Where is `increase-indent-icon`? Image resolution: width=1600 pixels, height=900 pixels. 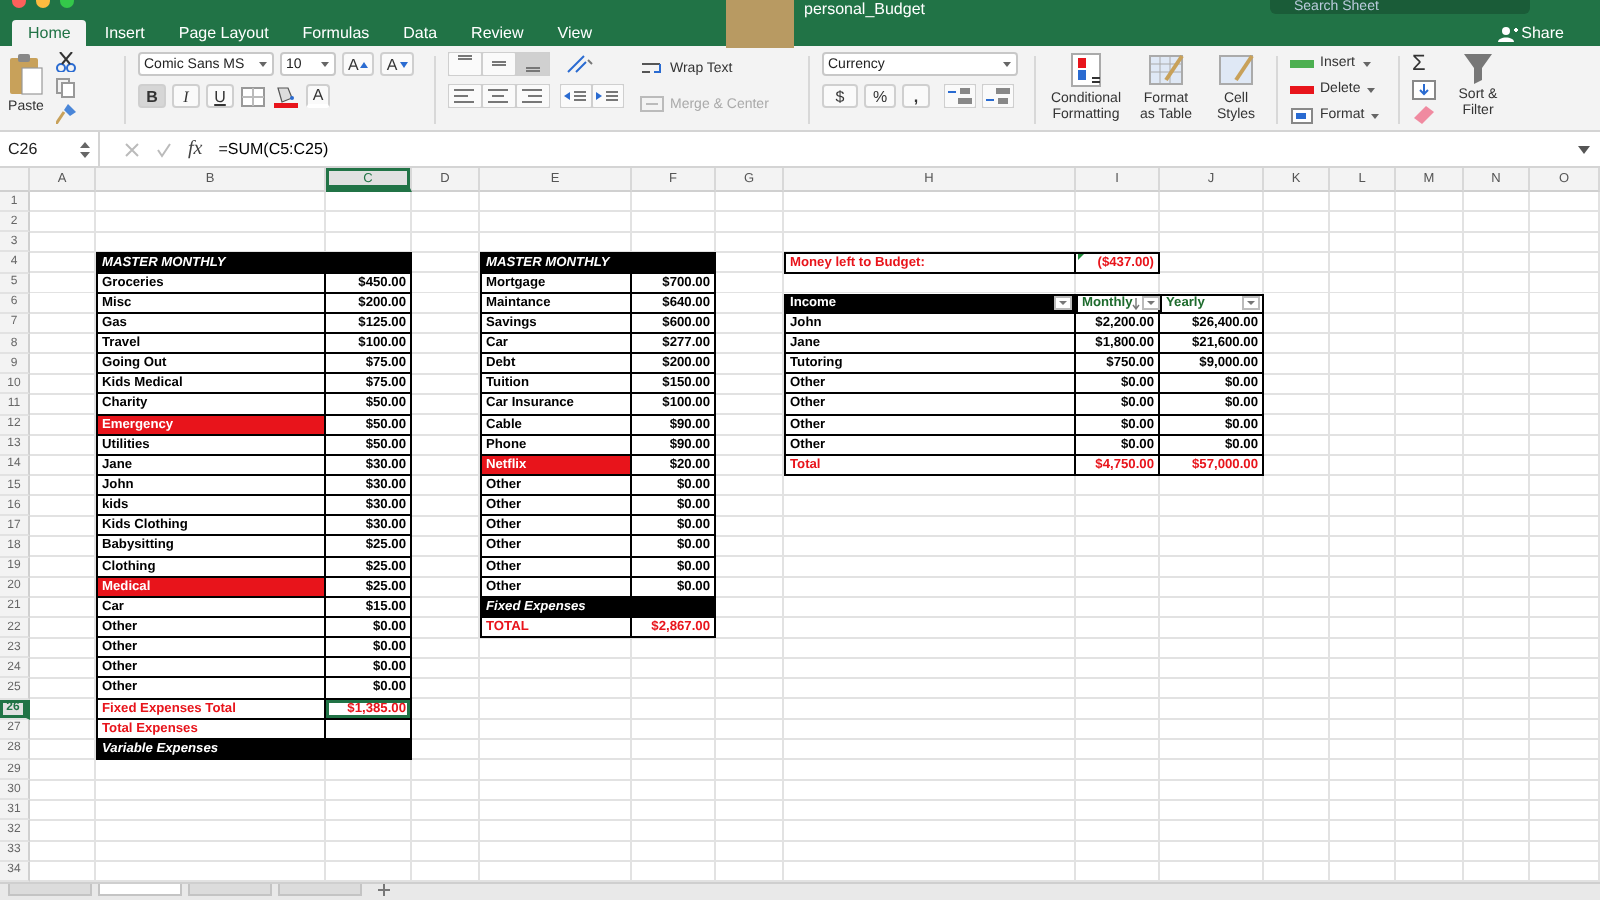
increase-indent-icon is located at coordinates (608, 96).